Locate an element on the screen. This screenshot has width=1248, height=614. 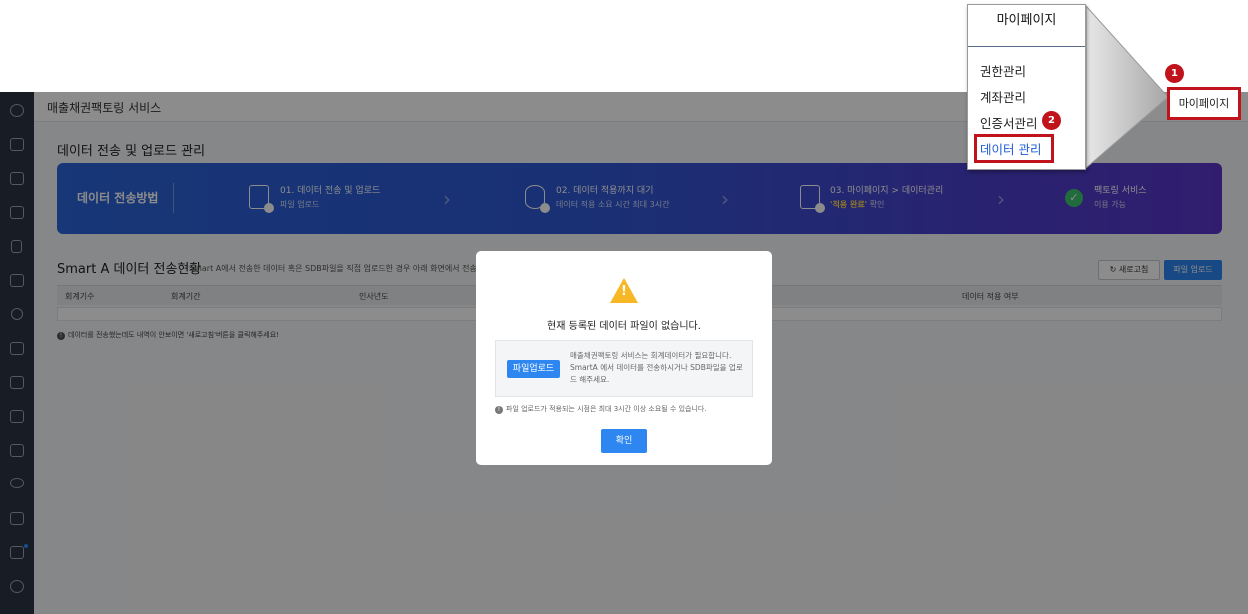
step-badge-2: 2 is located at coordinates (1051, 120).